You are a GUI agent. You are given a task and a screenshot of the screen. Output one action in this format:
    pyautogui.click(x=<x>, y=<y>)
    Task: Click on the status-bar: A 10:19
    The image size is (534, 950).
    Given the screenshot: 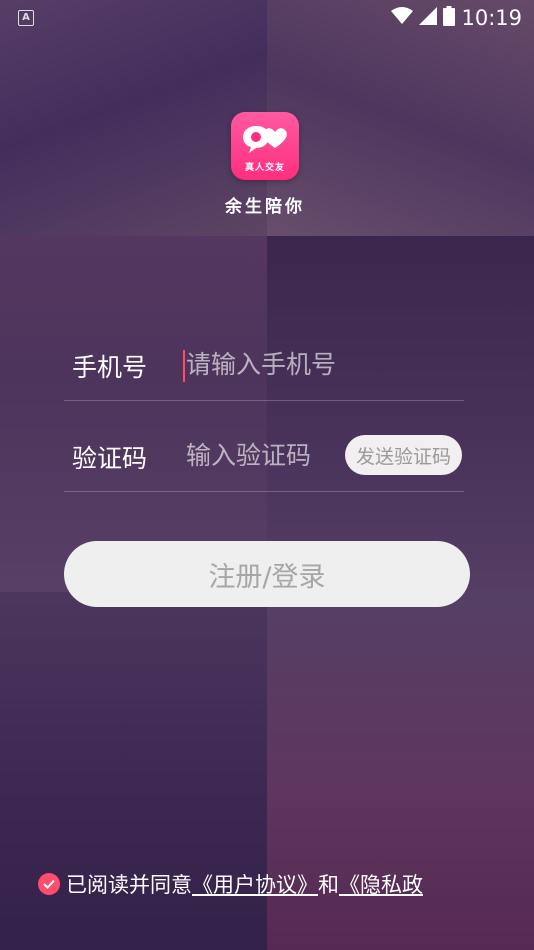 What is the action you would take?
    pyautogui.click(x=267, y=18)
    